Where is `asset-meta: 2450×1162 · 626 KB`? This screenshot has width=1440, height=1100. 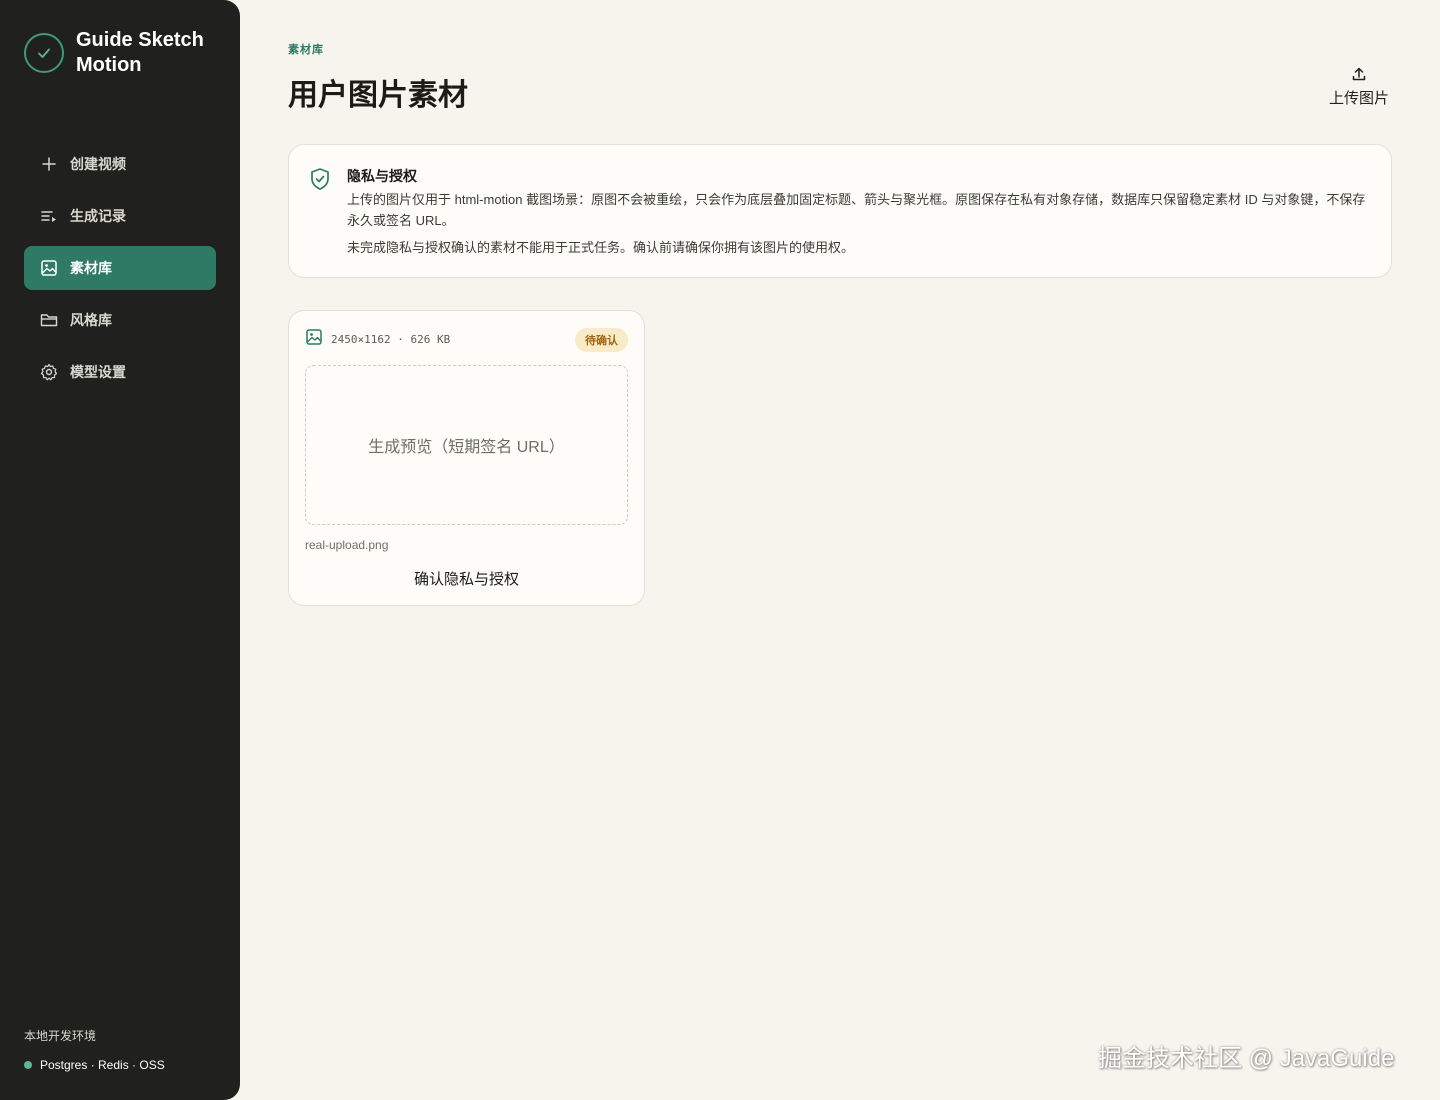 asset-meta: 2450×1162 · 626 KB is located at coordinates (377, 339).